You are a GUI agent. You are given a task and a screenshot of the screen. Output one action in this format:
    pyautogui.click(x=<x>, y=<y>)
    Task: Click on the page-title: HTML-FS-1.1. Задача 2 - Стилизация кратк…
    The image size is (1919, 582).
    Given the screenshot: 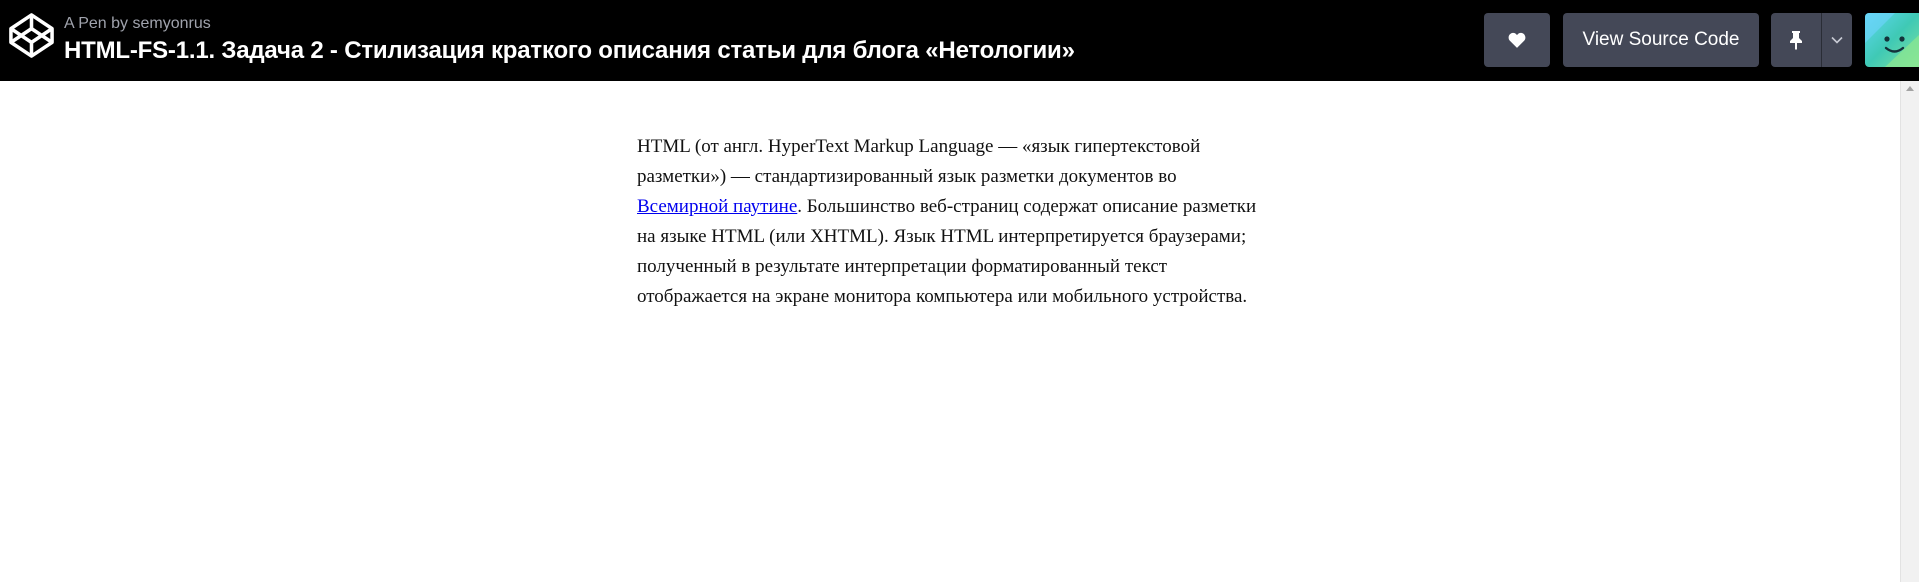 What is the action you would take?
    pyautogui.click(x=569, y=50)
    